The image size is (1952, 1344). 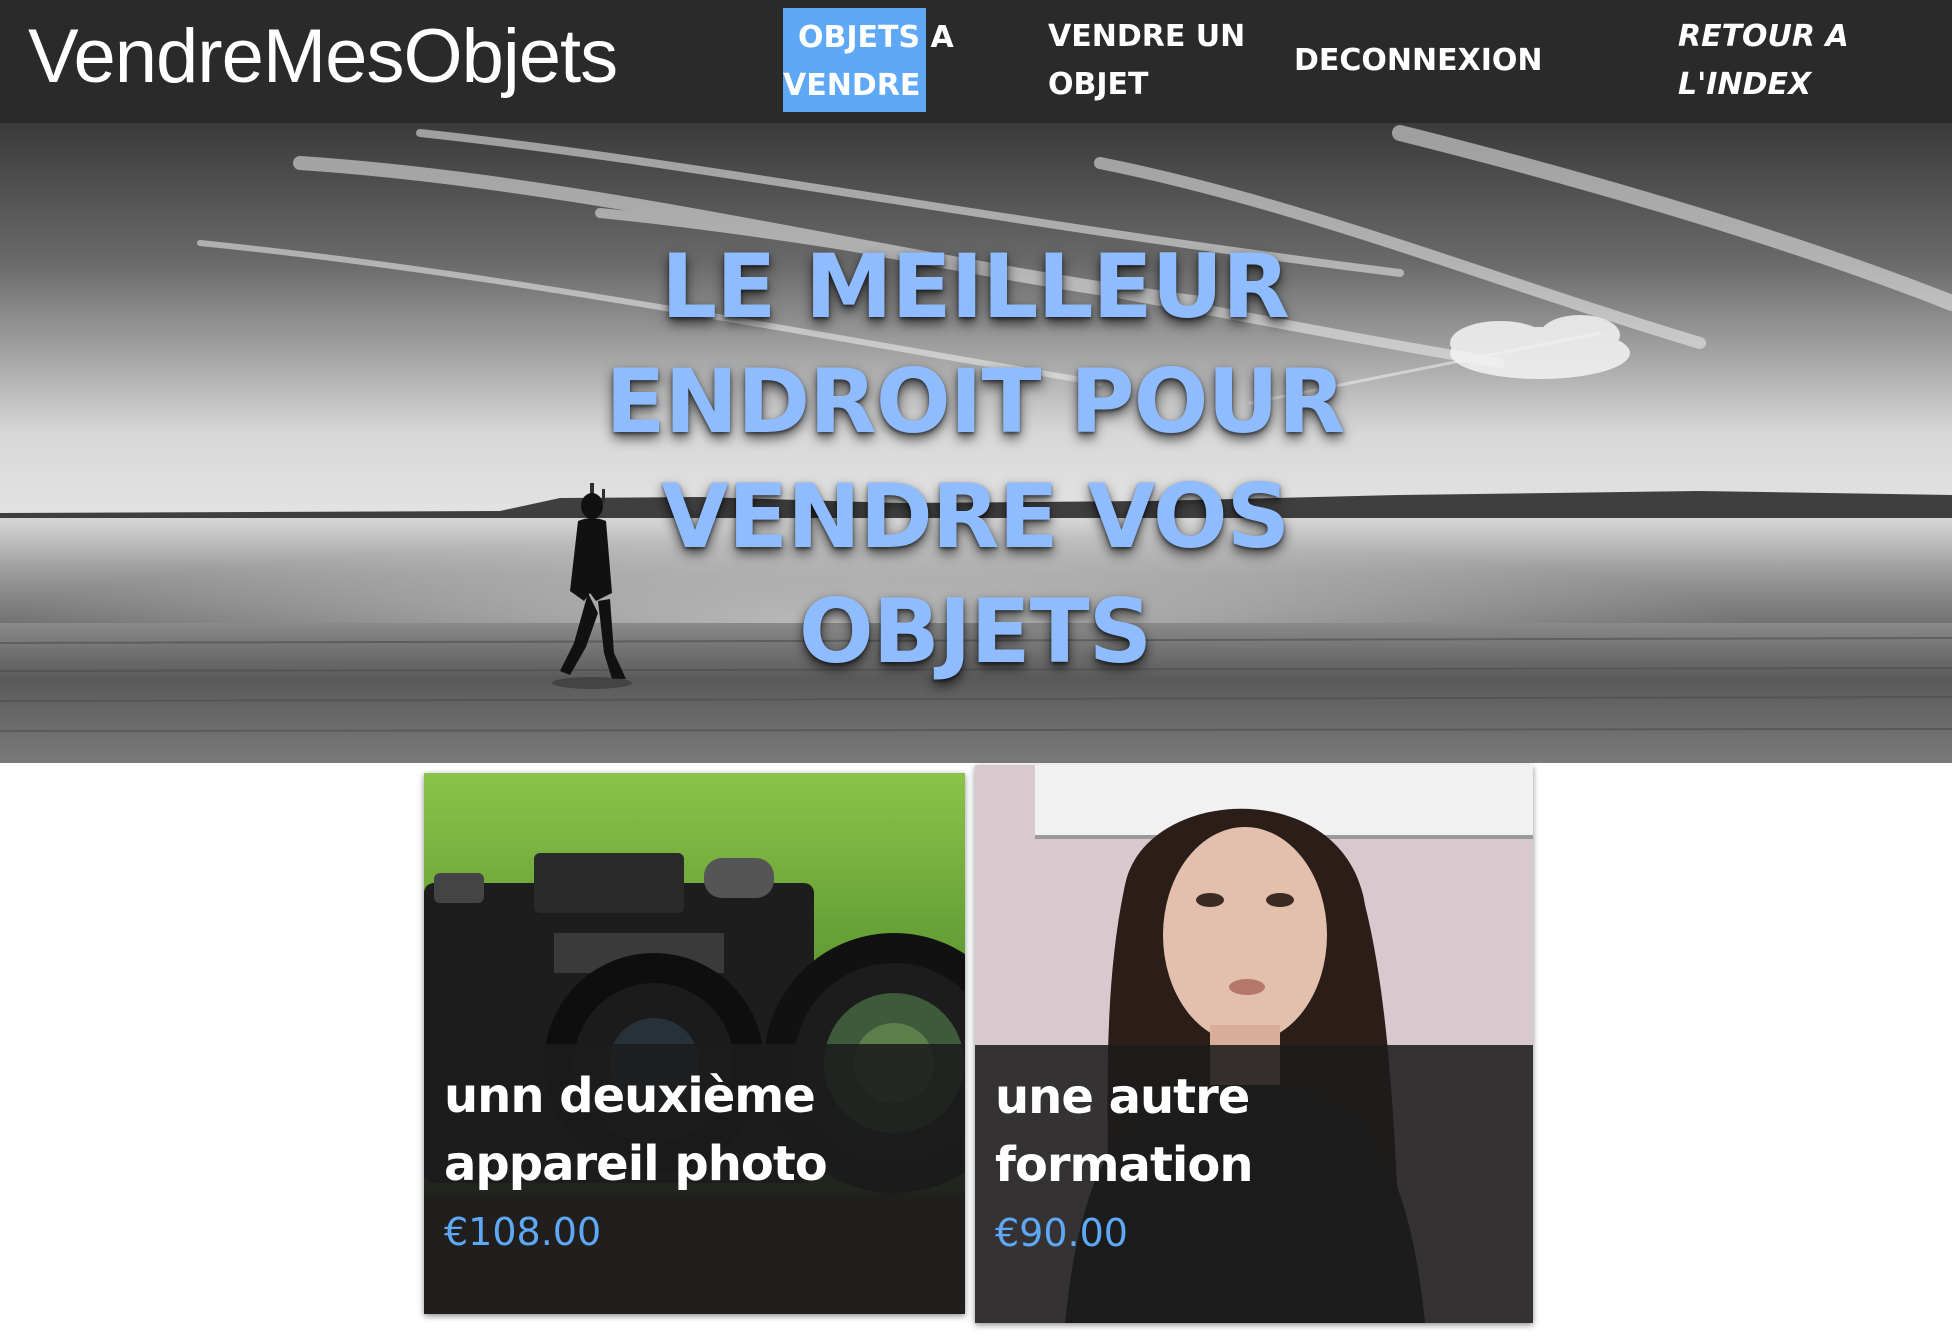 What do you see at coordinates (1418, 61) in the screenshot?
I see `nav-link-deconnexion: DECONNEXION` at bounding box center [1418, 61].